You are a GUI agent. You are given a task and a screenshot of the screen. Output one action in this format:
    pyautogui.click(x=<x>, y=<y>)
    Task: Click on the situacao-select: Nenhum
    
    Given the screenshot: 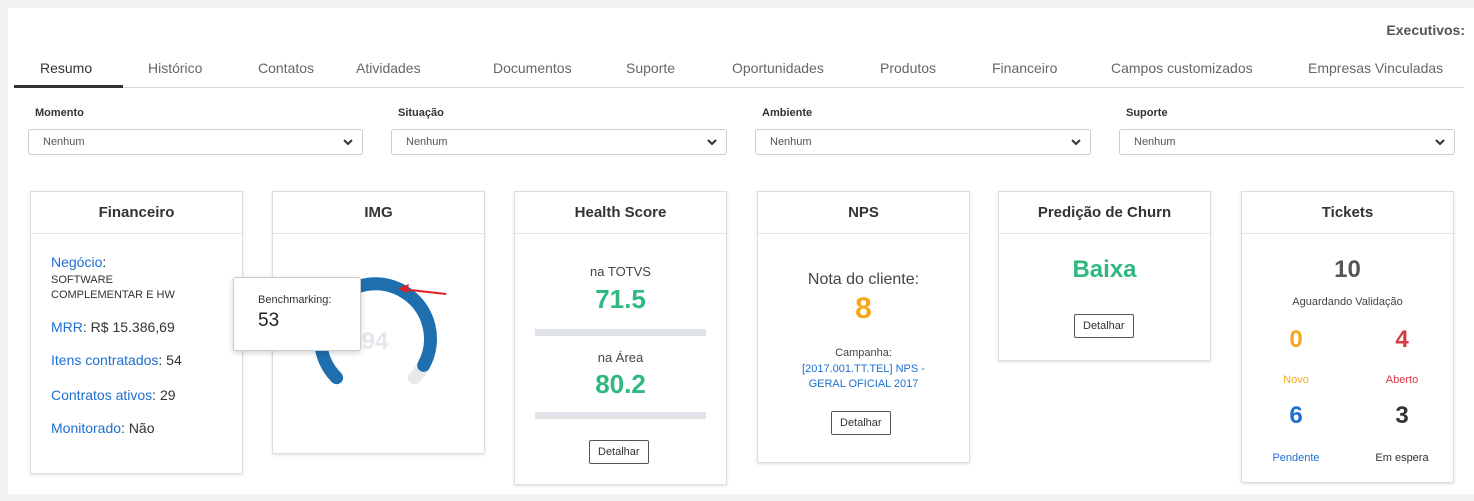 What is the action you would take?
    pyautogui.click(x=559, y=142)
    